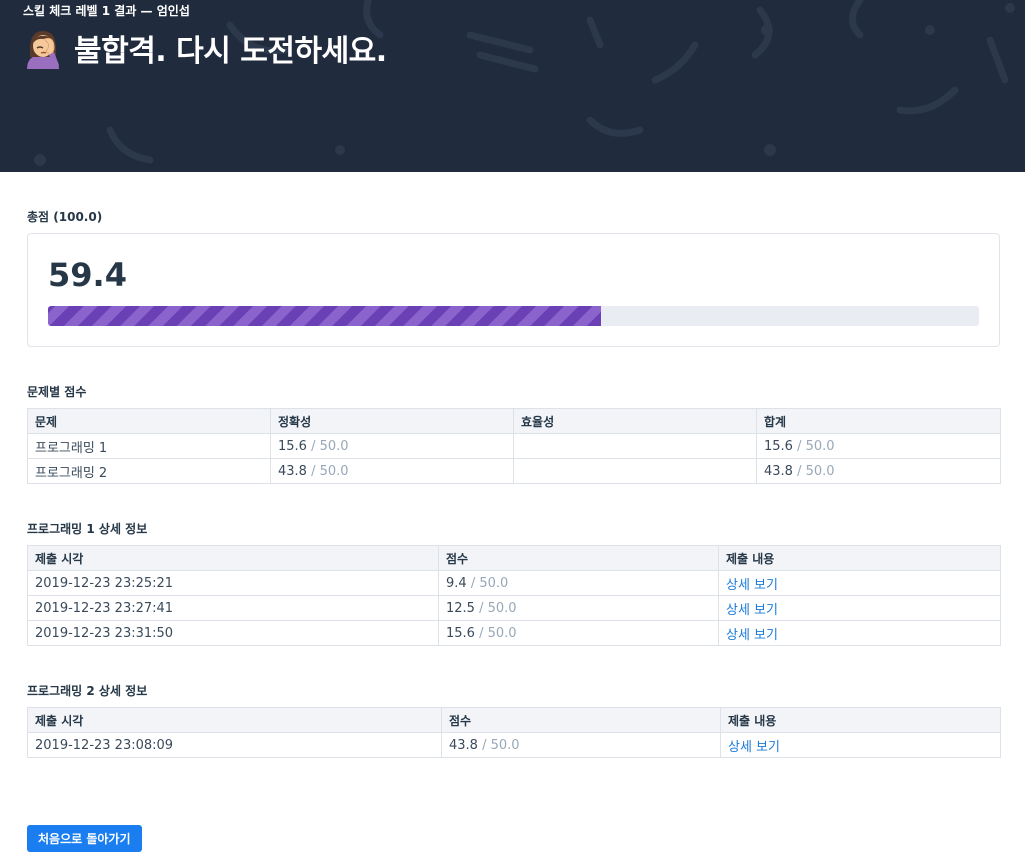 The width and height of the screenshot is (1025, 860). I want to click on accuracy-score: 43.8, so click(292, 471).